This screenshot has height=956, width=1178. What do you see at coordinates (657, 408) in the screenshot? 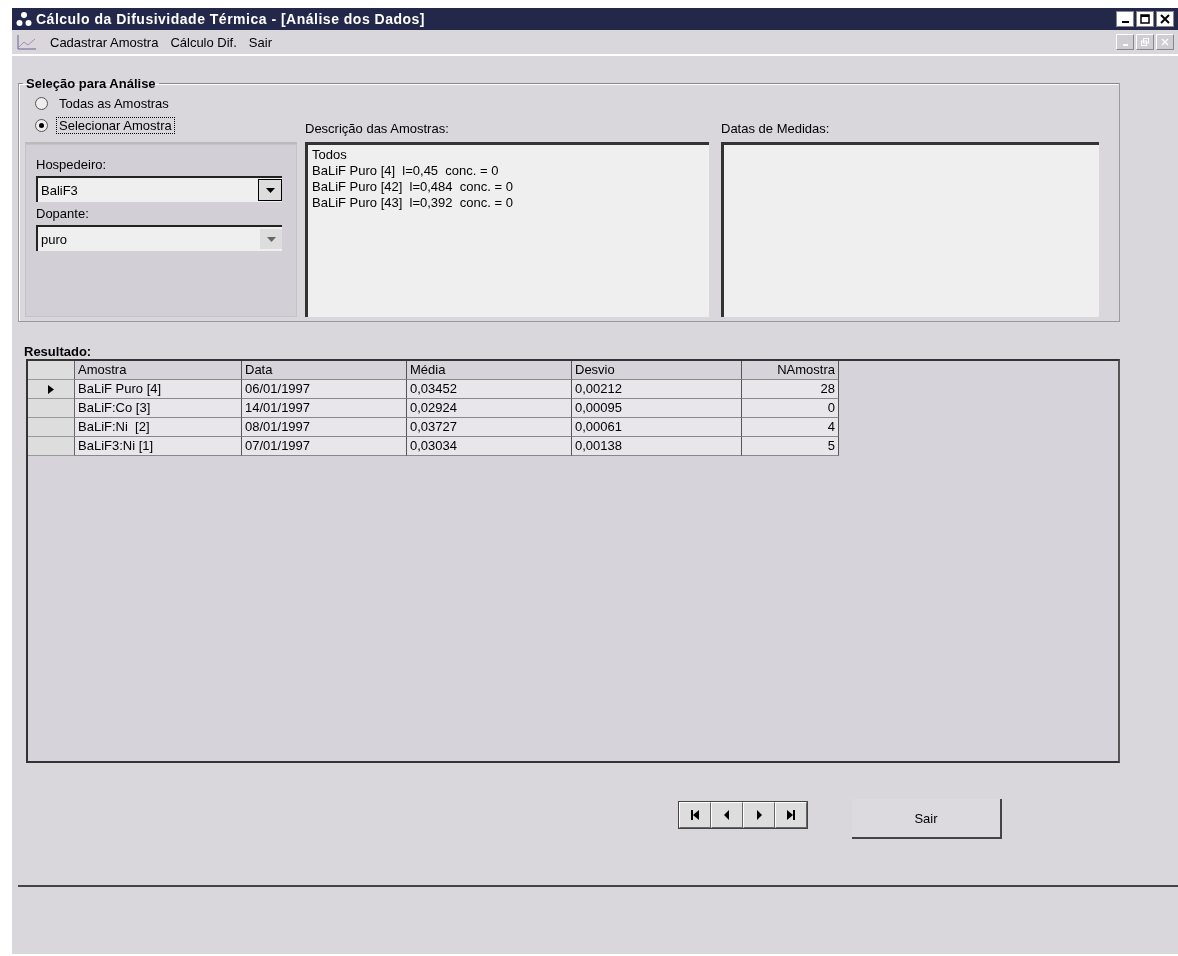
I see `table-cell: 0,00095` at bounding box center [657, 408].